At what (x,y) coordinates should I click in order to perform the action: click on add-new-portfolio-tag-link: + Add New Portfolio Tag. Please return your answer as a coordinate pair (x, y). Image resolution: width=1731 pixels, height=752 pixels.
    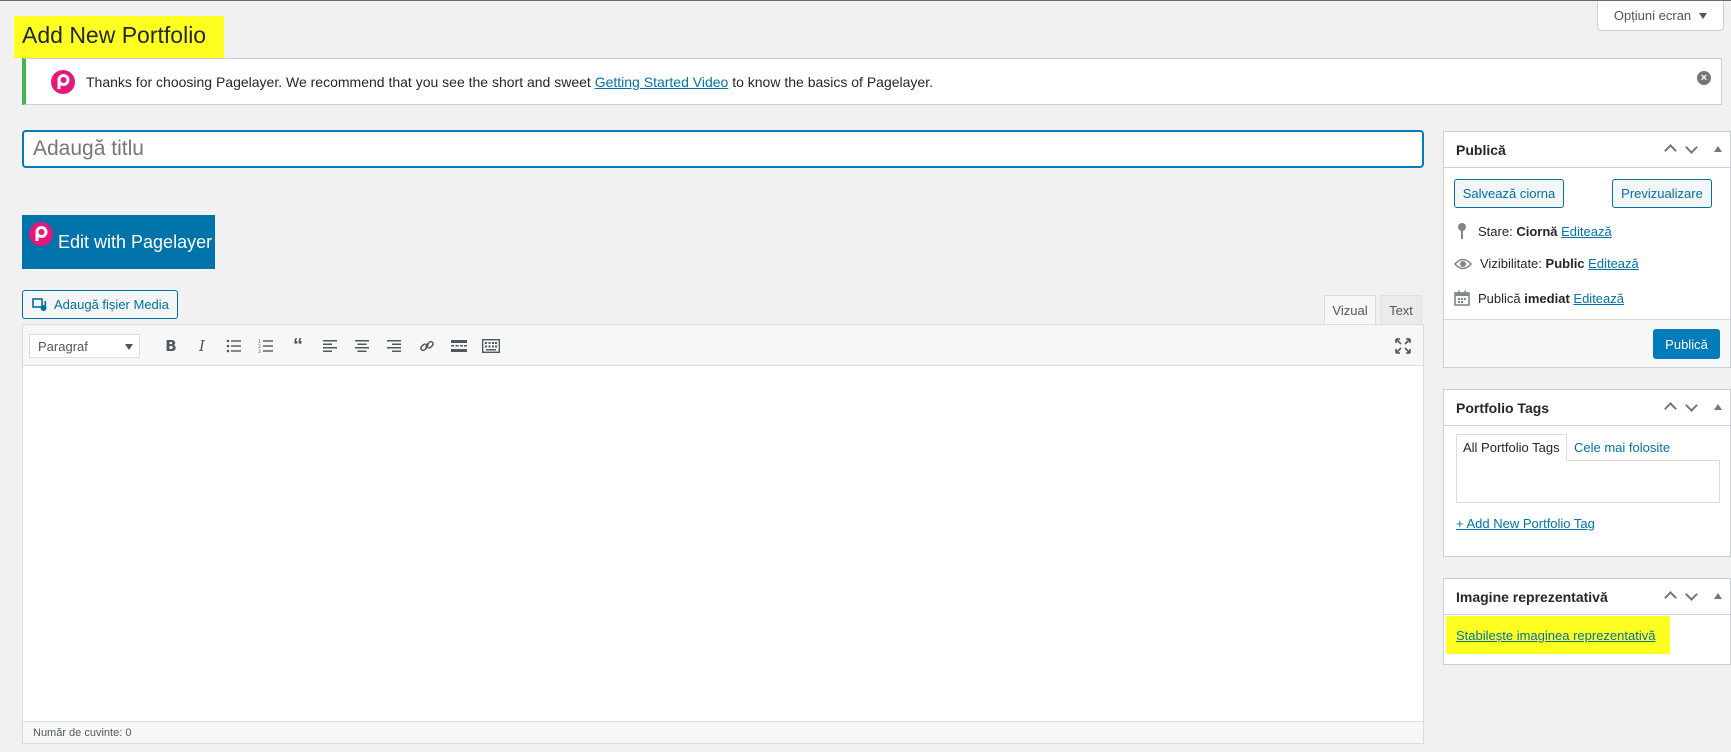
    Looking at the image, I should click on (1525, 523).